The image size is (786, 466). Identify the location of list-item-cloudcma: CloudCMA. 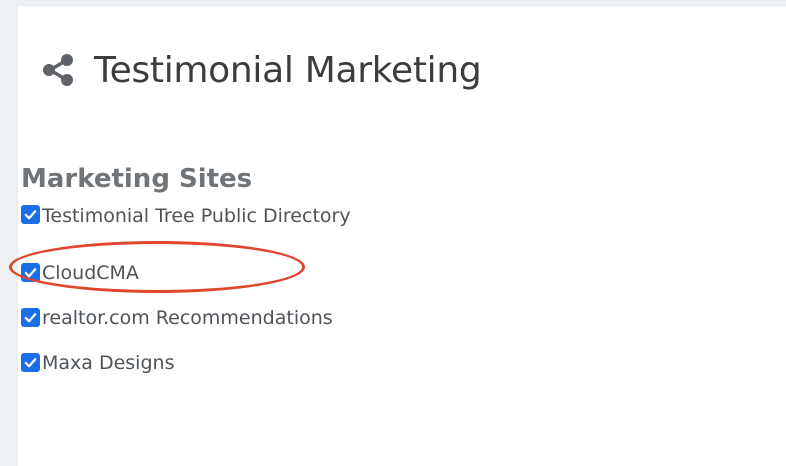
(186, 272).